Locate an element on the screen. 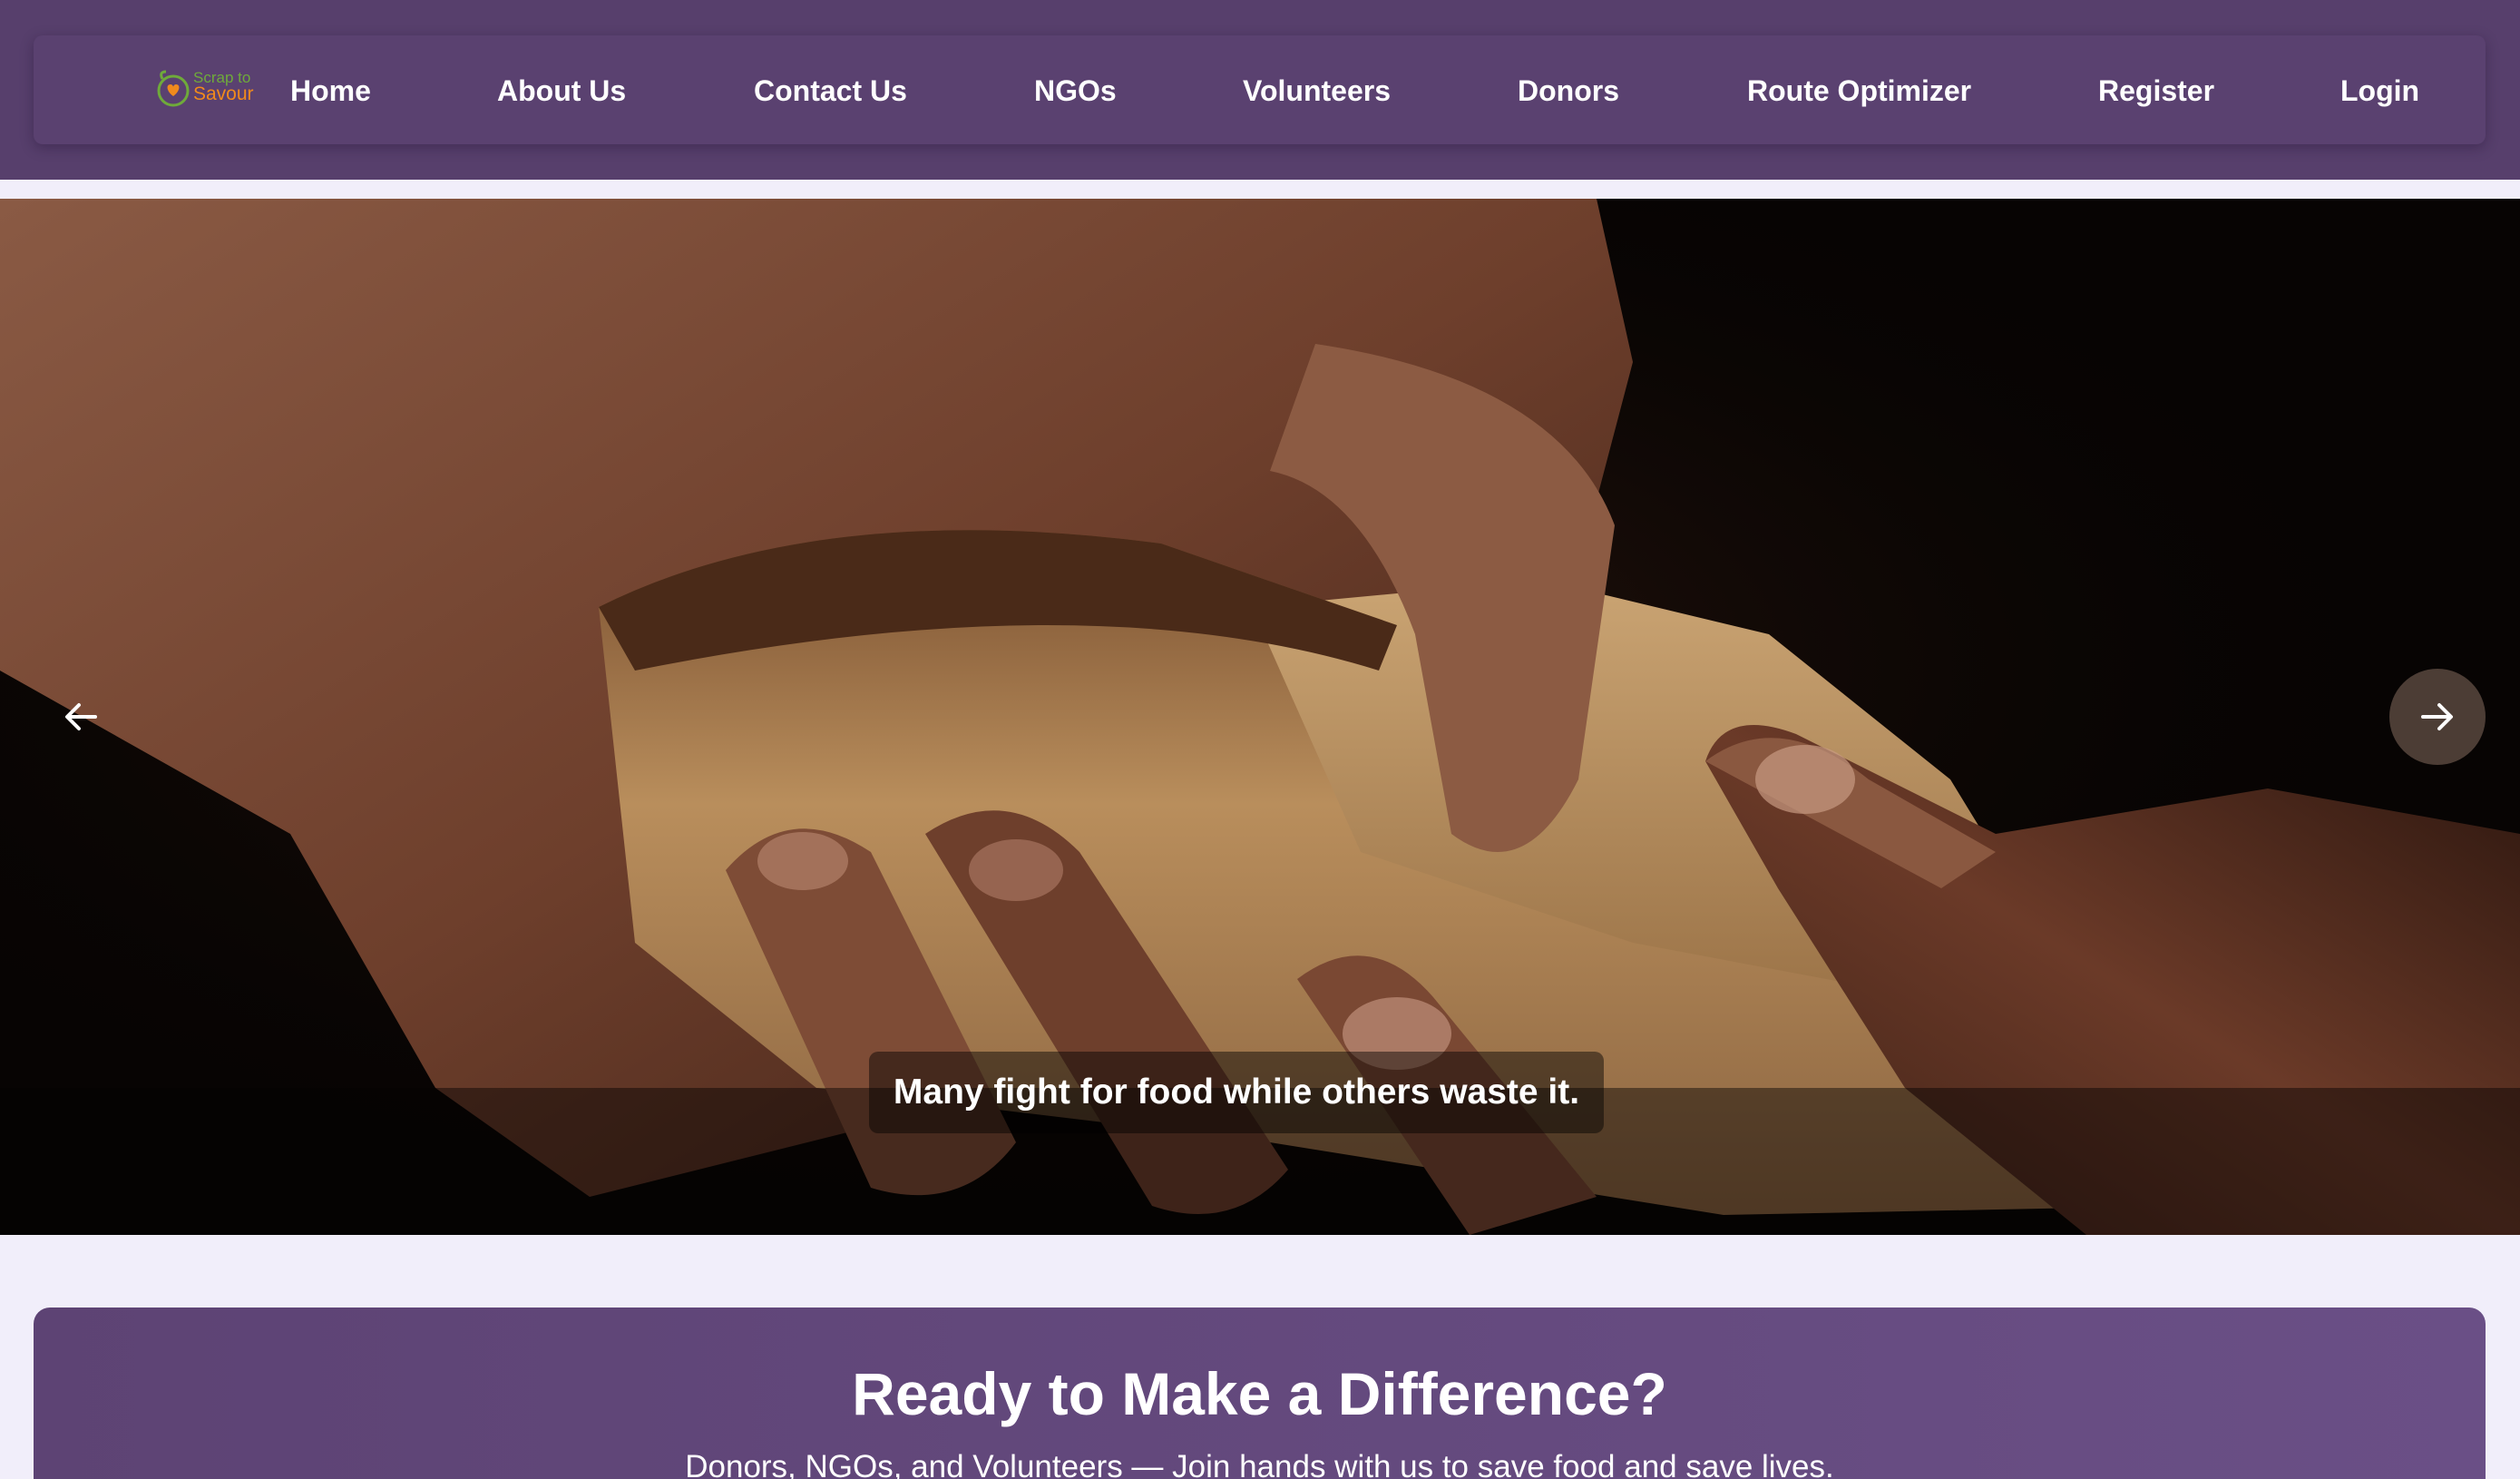 Image resolution: width=2520 pixels, height=1479 pixels. brand-name: Scrap to Savour is located at coordinates (243, 87).